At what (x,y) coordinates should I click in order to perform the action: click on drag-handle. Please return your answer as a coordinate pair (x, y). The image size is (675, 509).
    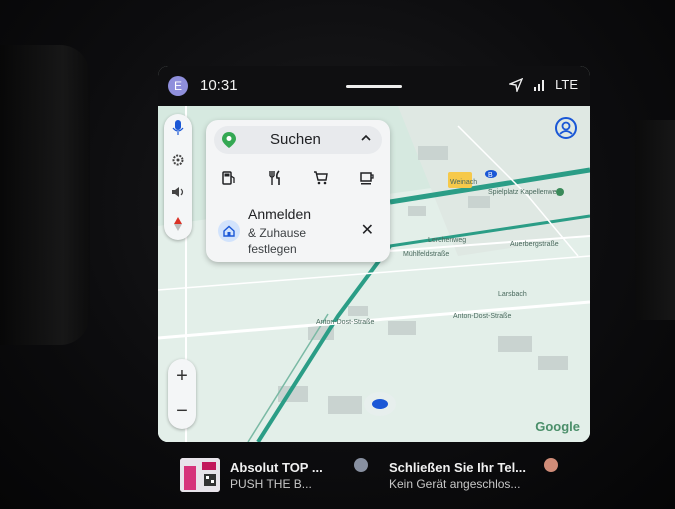
    Looking at the image, I should click on (374, 86).